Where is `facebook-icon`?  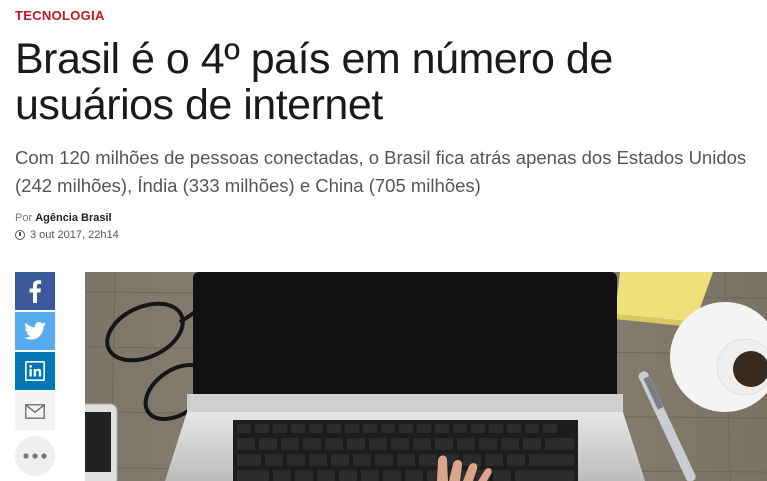 facebook-icon is located at coordinates (35, 291).